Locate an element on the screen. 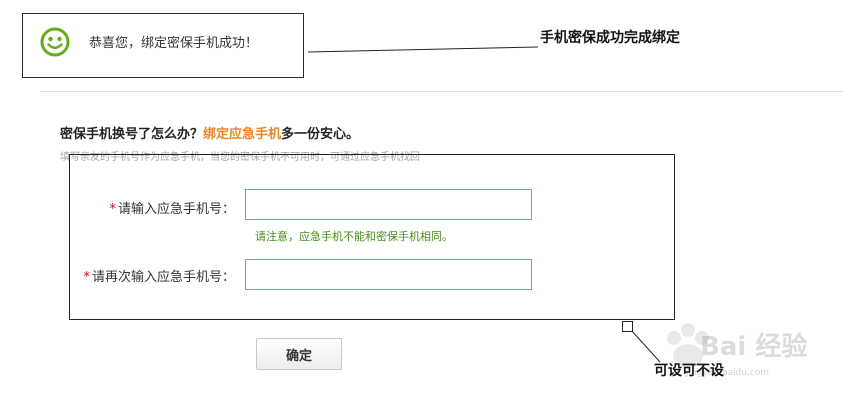  section-heading: 密保手机换号了怎么办？绑定应急手机多一份安心。 is located at coordinates (209, 132).